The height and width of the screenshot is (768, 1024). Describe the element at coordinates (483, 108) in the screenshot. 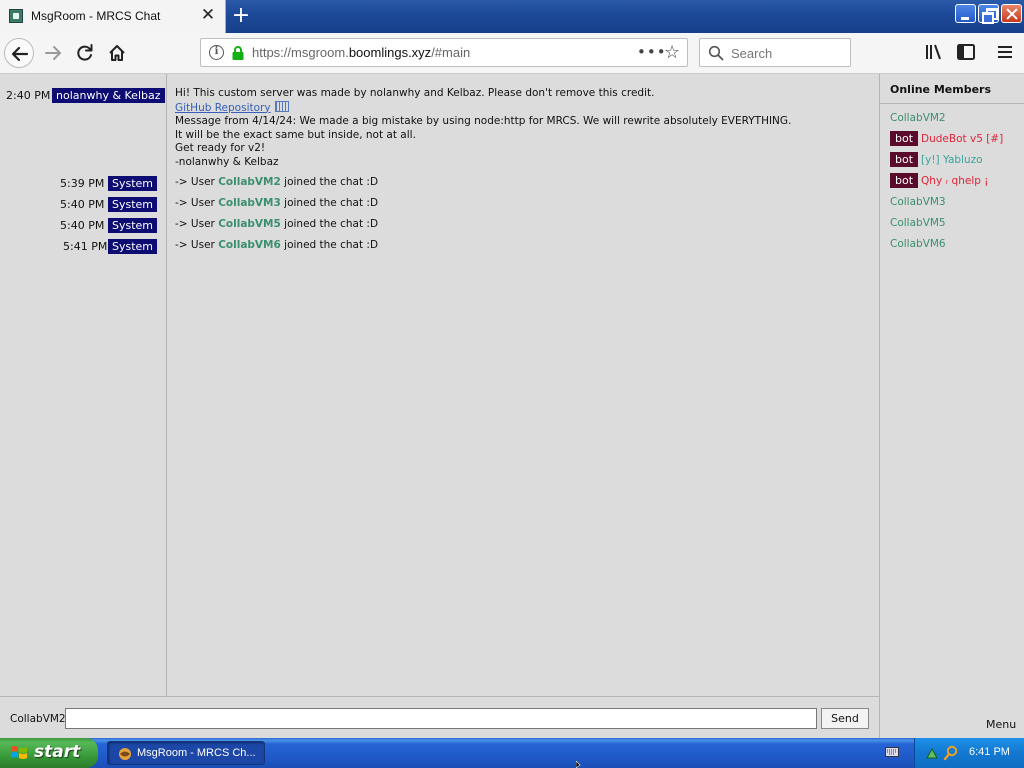

I see `message-line: GitHub Repository` at that location.